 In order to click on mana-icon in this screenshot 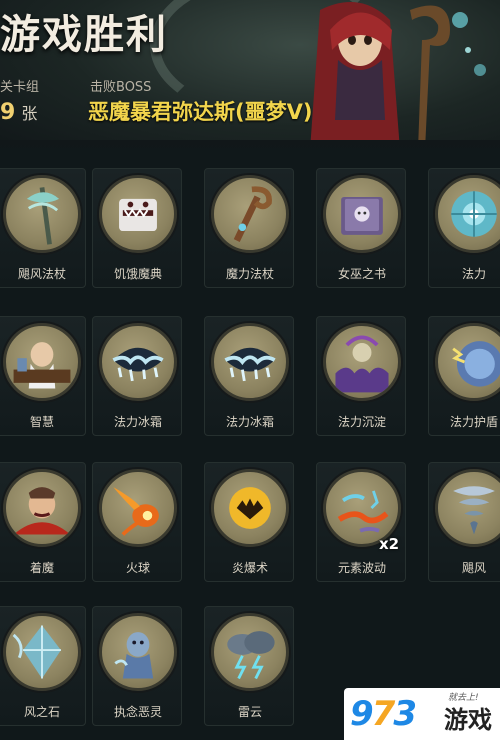, I will do `click(467, 214)`.